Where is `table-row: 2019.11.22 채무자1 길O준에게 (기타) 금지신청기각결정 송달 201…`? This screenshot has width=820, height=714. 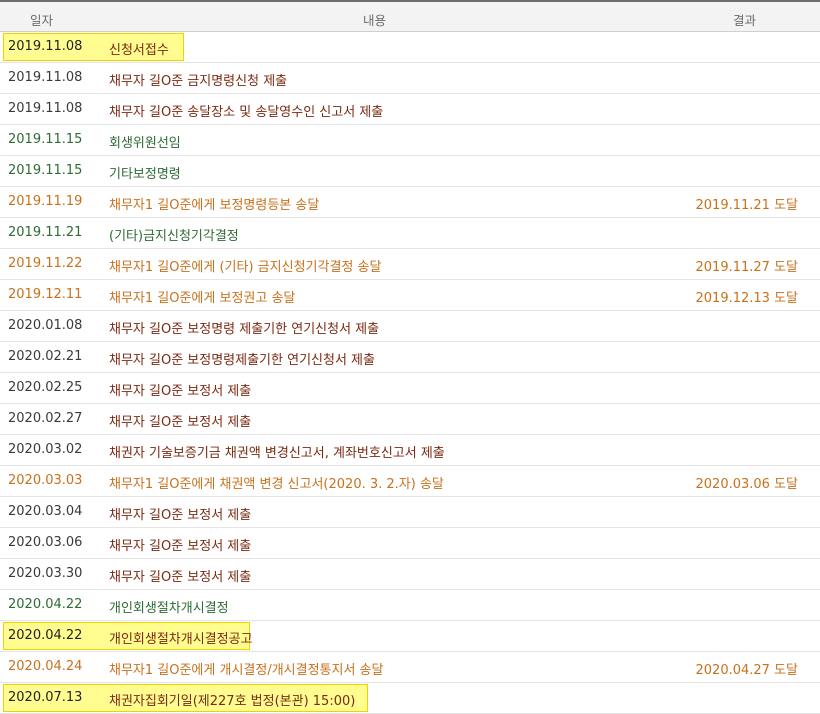 table-row: 2019.11.22 채무자1 길O준에게 (기타) 금지신청기각결정 송달 201… is located at coordinates (410, 264).